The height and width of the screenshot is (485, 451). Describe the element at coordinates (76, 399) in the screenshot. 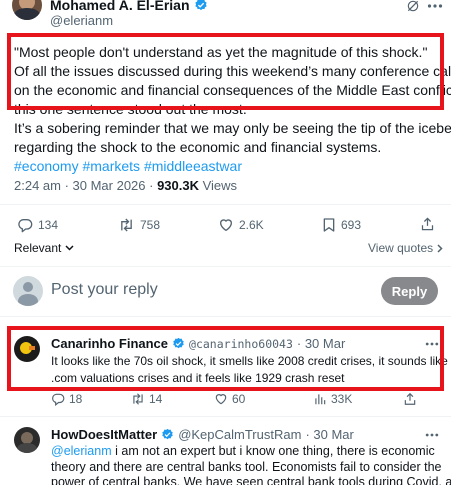

I see `reply-count: 18` at that location.